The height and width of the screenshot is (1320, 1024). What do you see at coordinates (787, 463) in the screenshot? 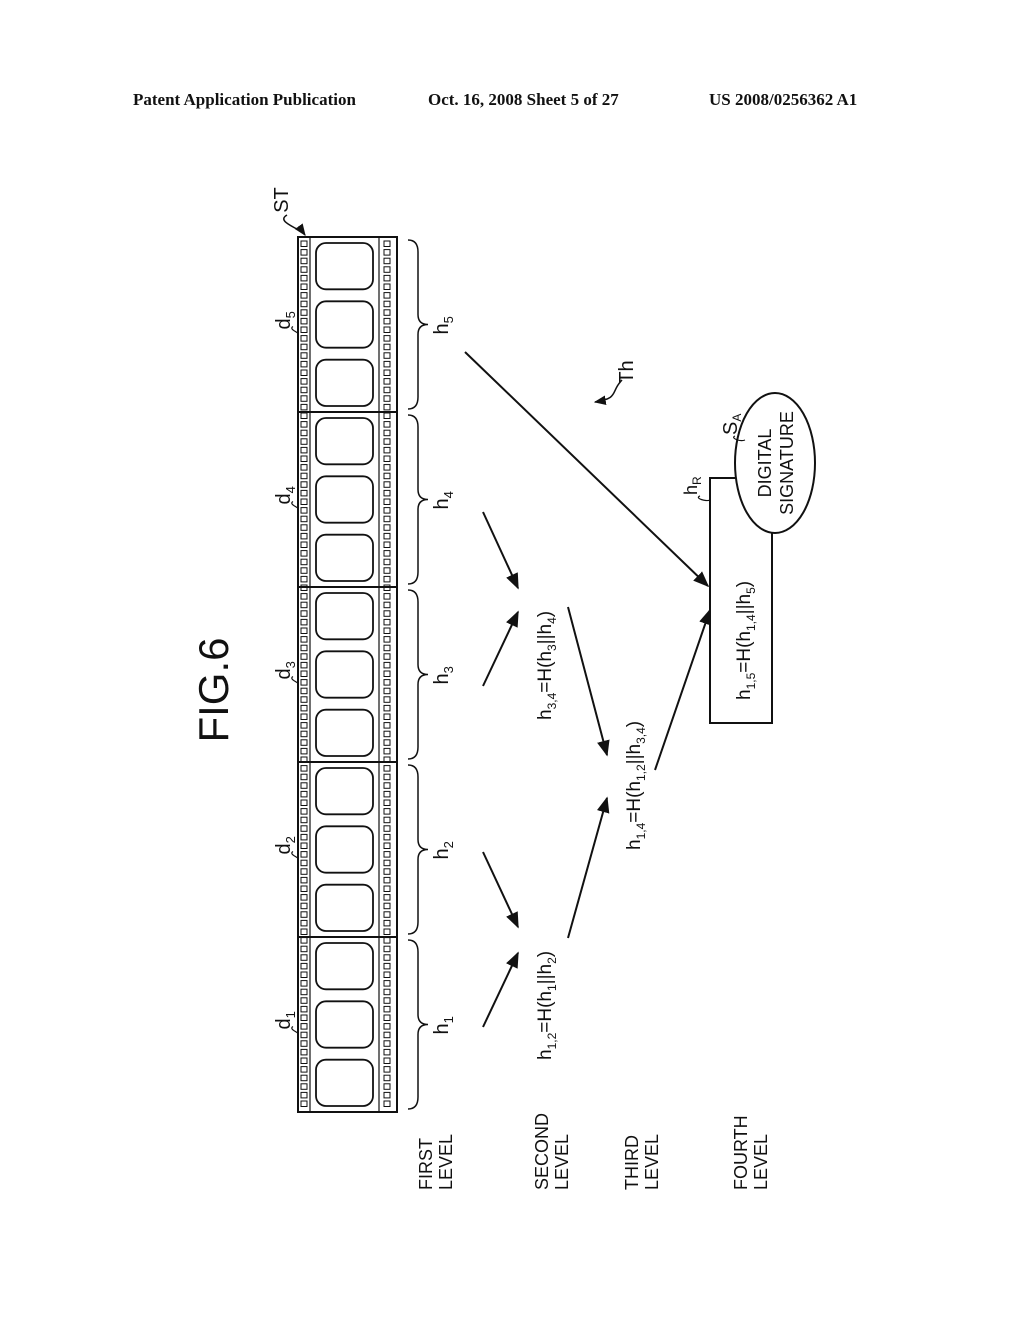
I see `svg-text: SIGNATURE` at bounding box center [787, 463].